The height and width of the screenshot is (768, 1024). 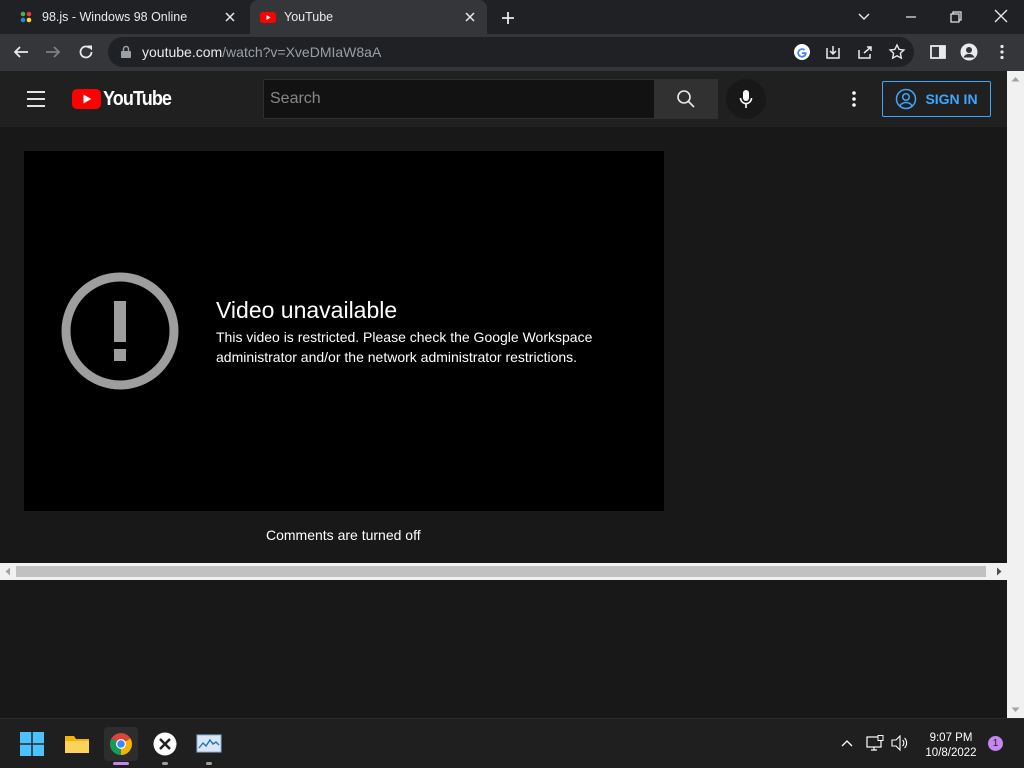 What do you see at coordinates (951, 738) in the screenshot?
I see `clock-time: 9:07 PM` at bounding box center [951, 738].